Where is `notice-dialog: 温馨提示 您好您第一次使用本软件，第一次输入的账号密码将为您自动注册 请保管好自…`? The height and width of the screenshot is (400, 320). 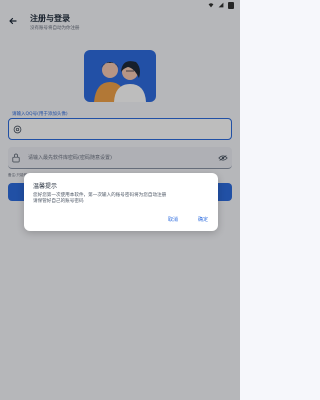 notice-dialog: 温馨提示 您好您第一次使用本软件，第一次输入的账号密码将为您自动注册 请保管好自… is located at coordinates (121, 202).